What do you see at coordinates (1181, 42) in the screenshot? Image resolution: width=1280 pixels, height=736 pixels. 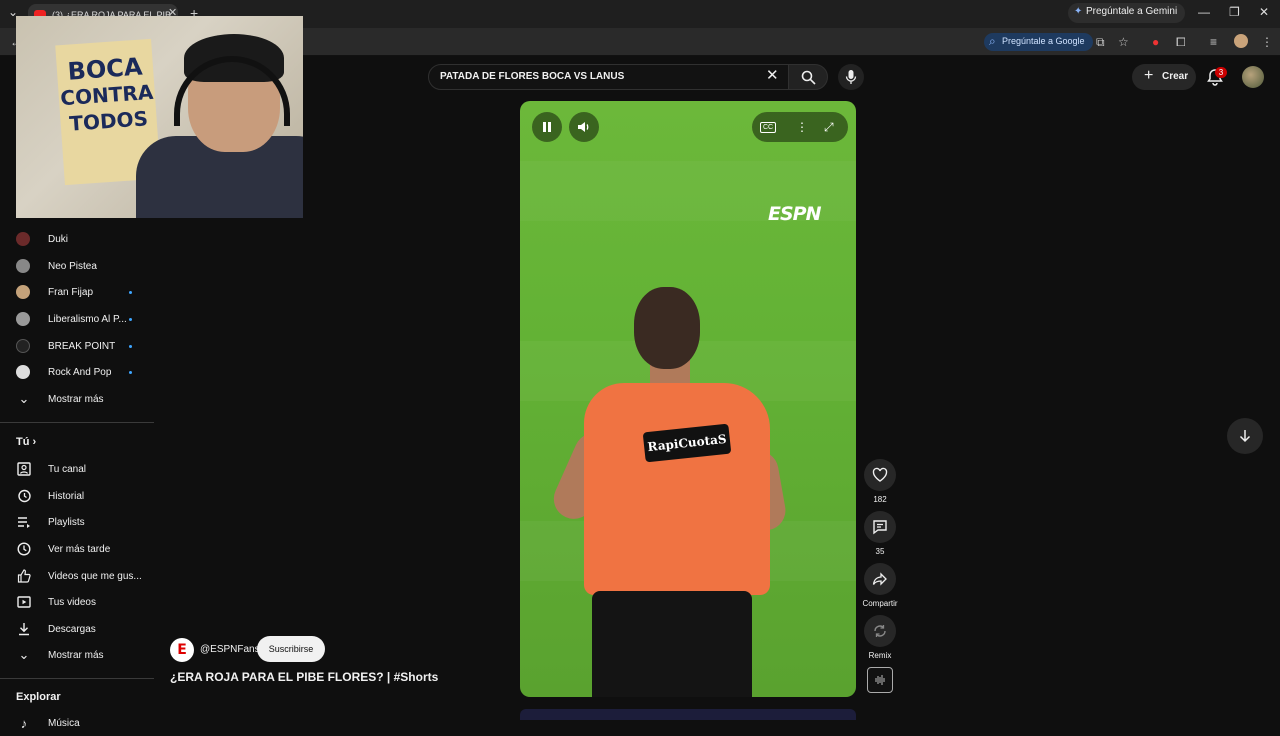 I see `extensions-puzzle-icon: ⧠` at bounding box center [1181, 42].